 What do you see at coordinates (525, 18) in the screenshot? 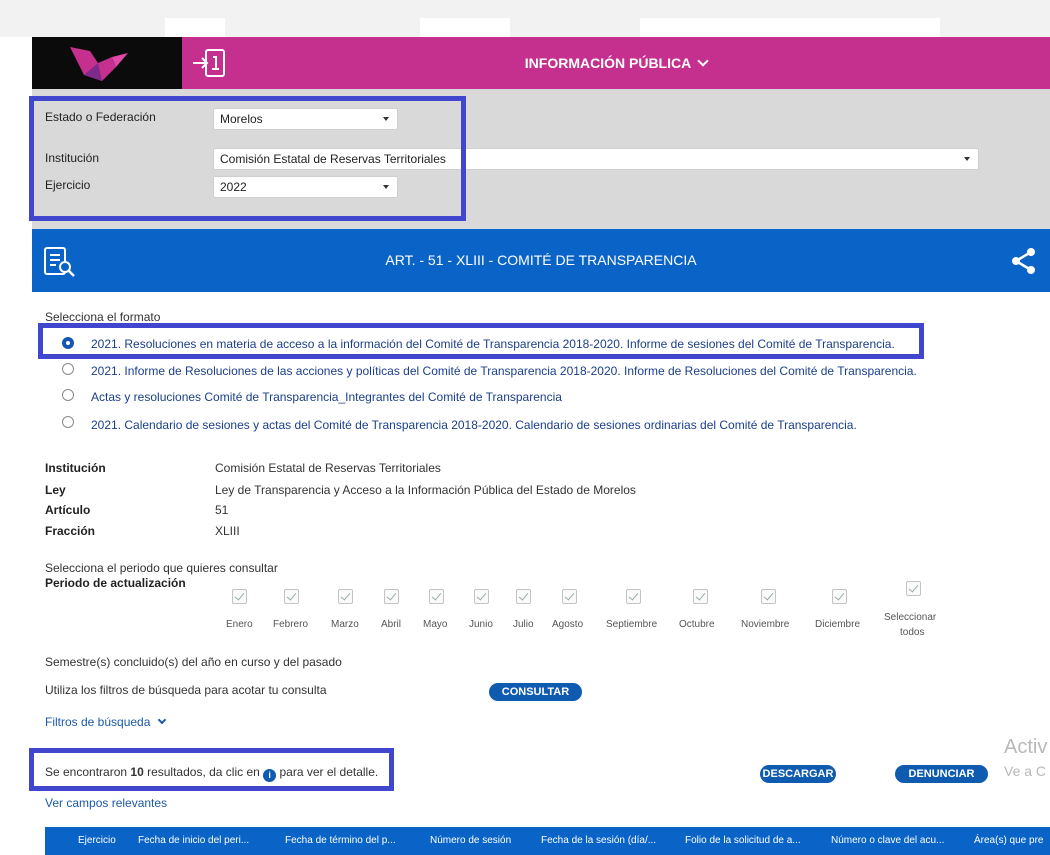
I see `top-strip` at bounding box center [525, 18].